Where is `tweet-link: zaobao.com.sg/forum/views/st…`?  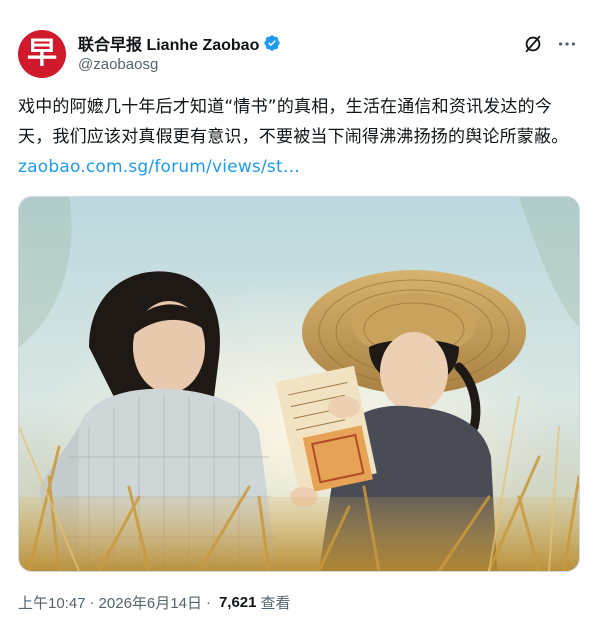 tweet-link: zaobao.com.sg/forum/views/st… is located at coordinates (159, 167).